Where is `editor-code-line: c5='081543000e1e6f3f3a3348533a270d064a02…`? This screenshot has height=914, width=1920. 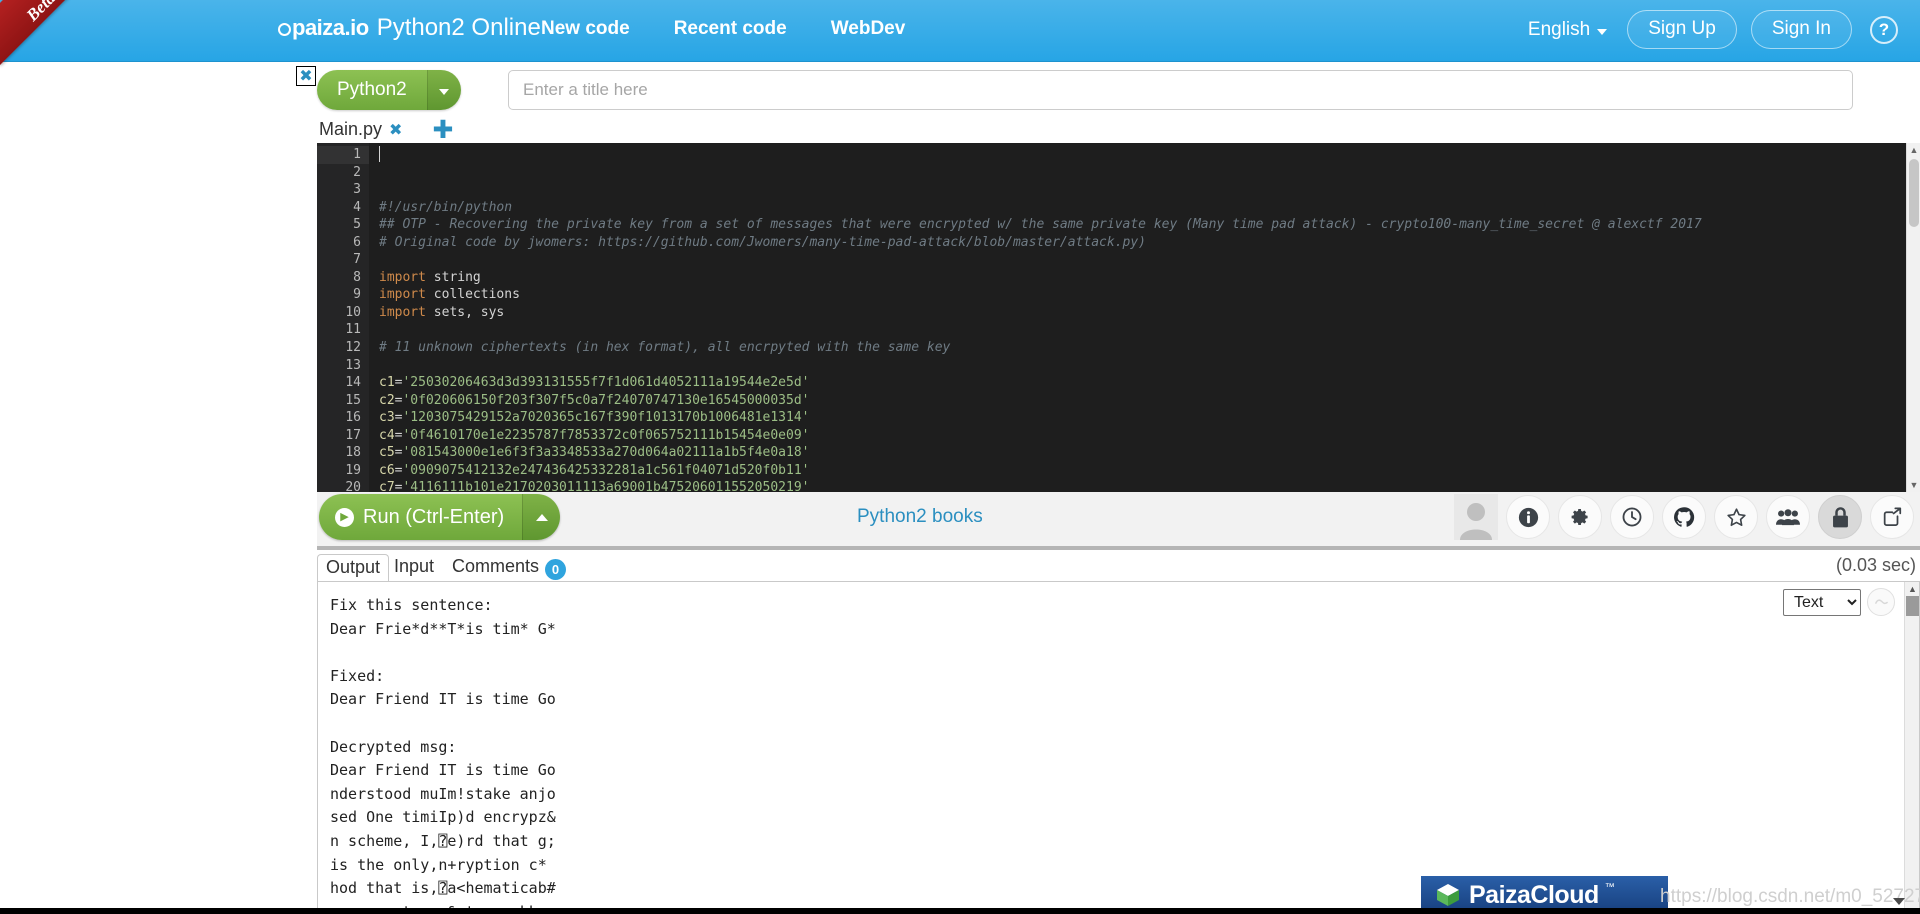 editor-code-line: c5='081543000e1e6f3f3a3348533a270d064a02… is located at coordinates (594, 453).